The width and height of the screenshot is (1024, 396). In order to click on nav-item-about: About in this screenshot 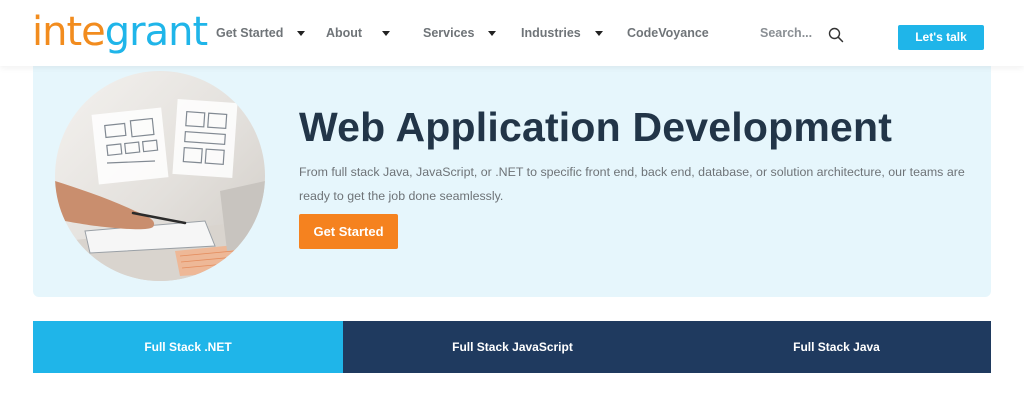, I will do `click(358, 33)`.